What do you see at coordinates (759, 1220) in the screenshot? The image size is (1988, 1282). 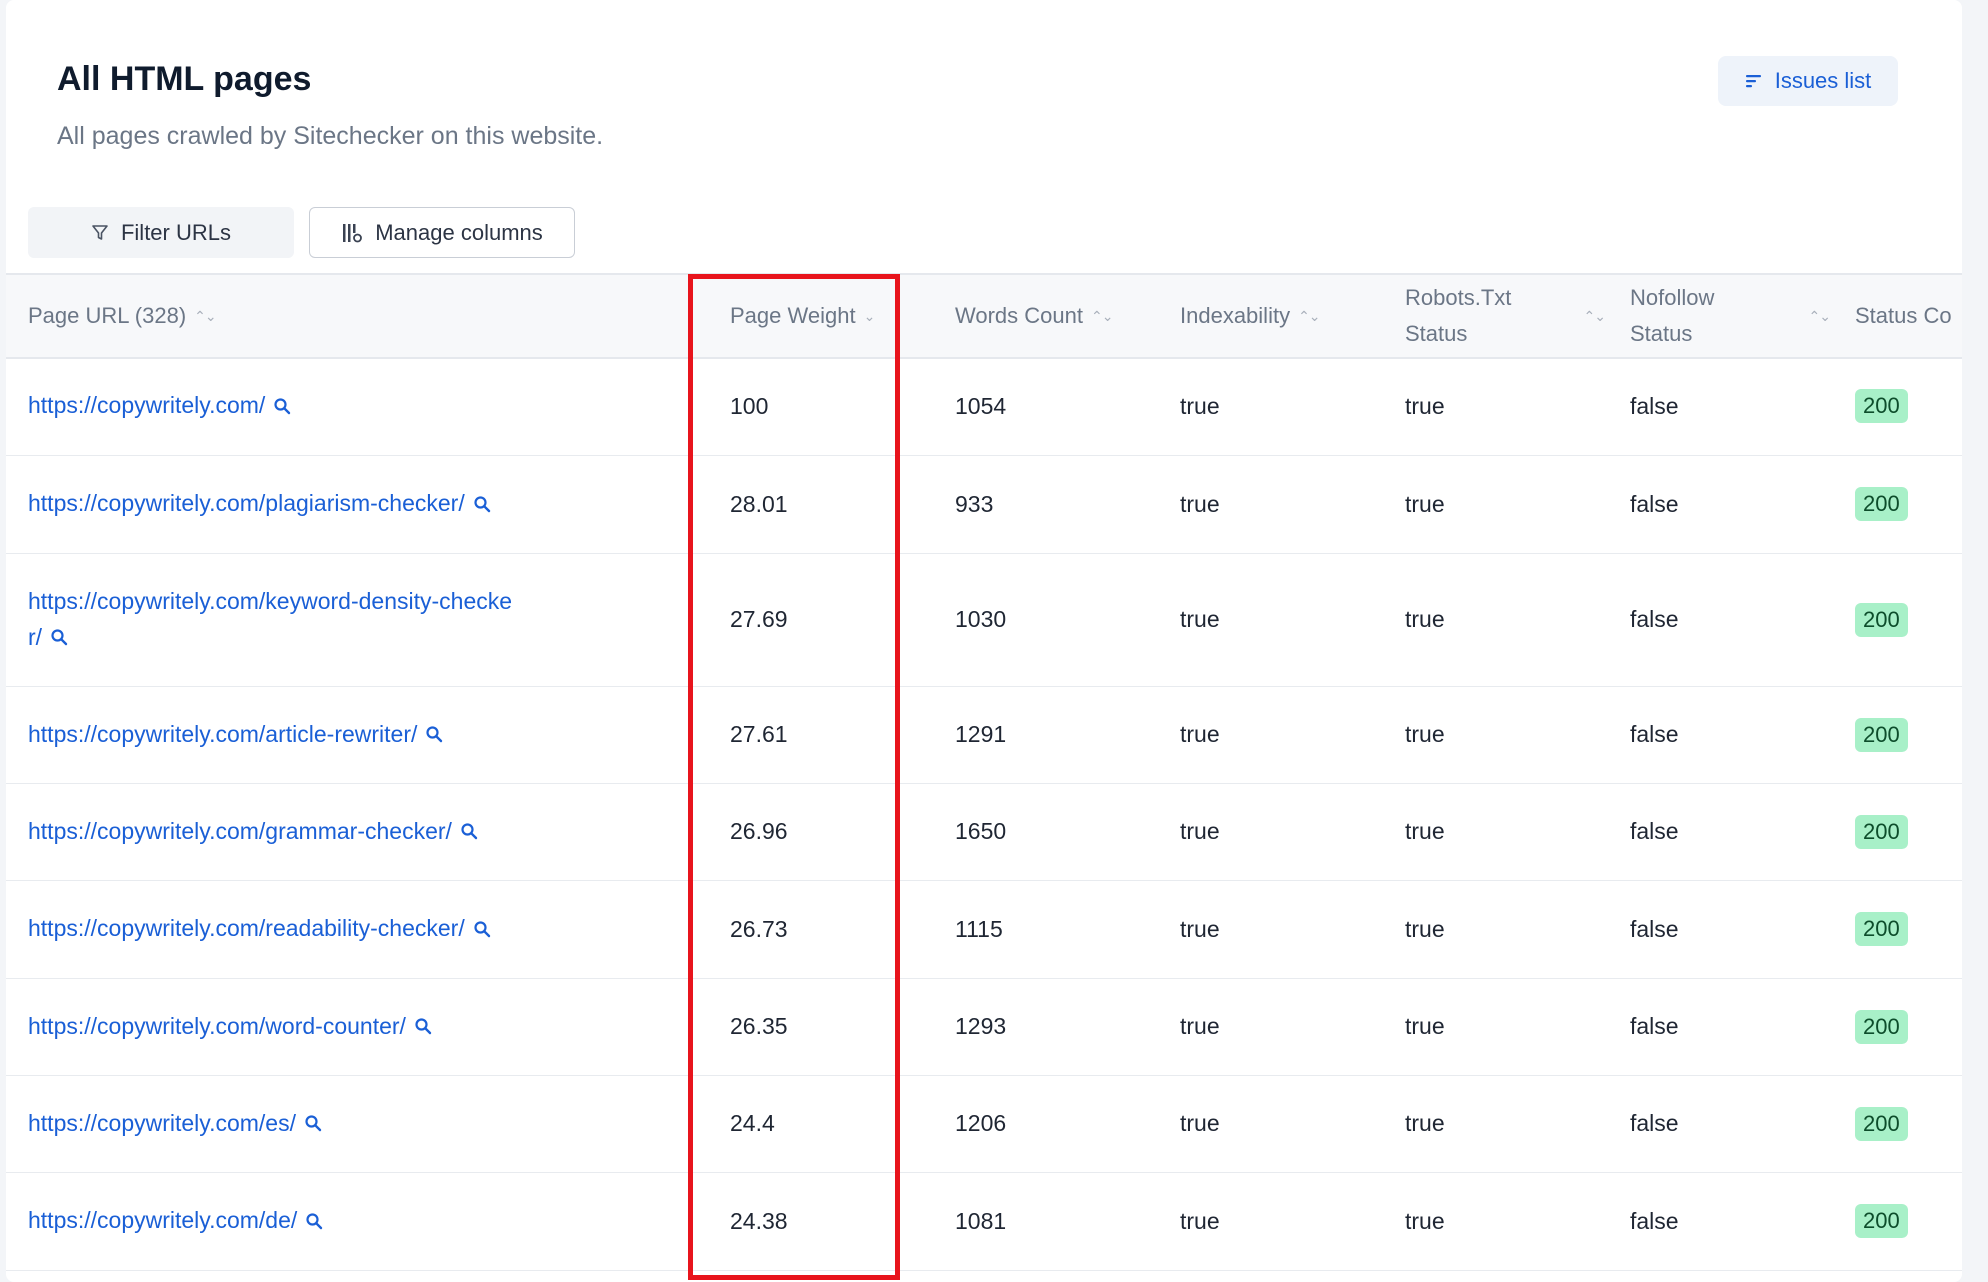 I see `page-weight-cell: 24.38` at bounding box center [759, 1220].